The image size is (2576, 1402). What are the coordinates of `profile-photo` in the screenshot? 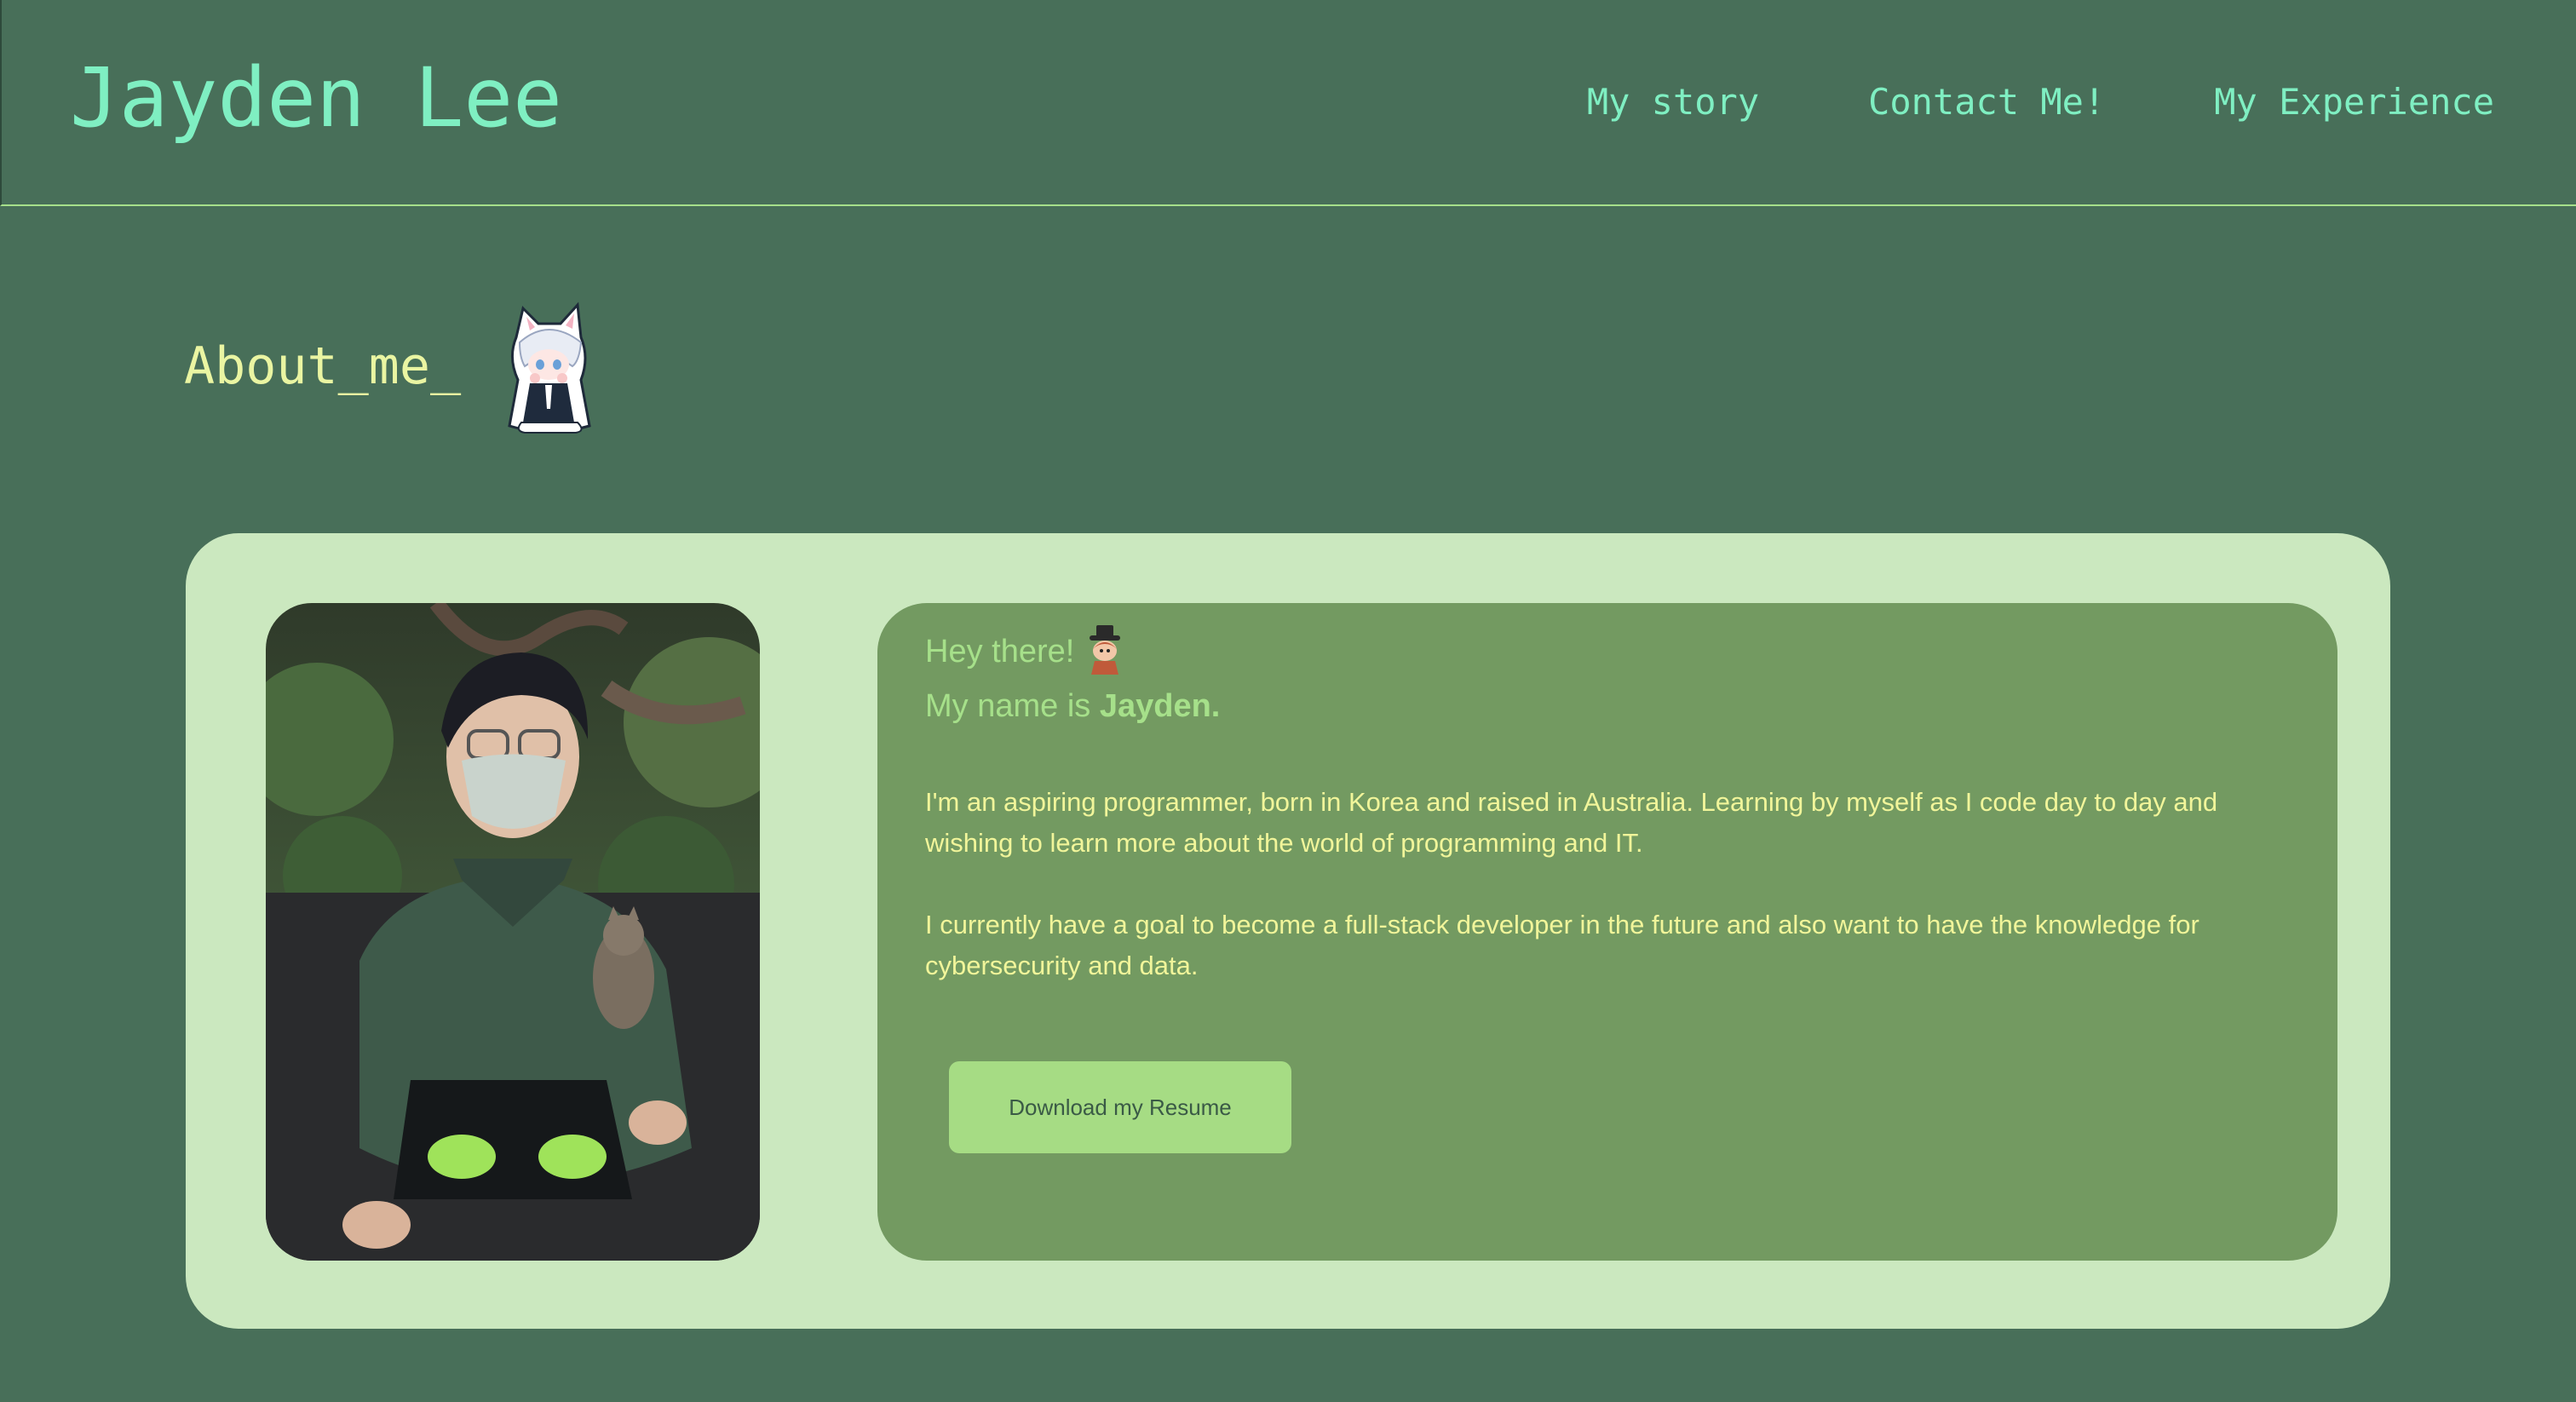 It's located at (513, 932).